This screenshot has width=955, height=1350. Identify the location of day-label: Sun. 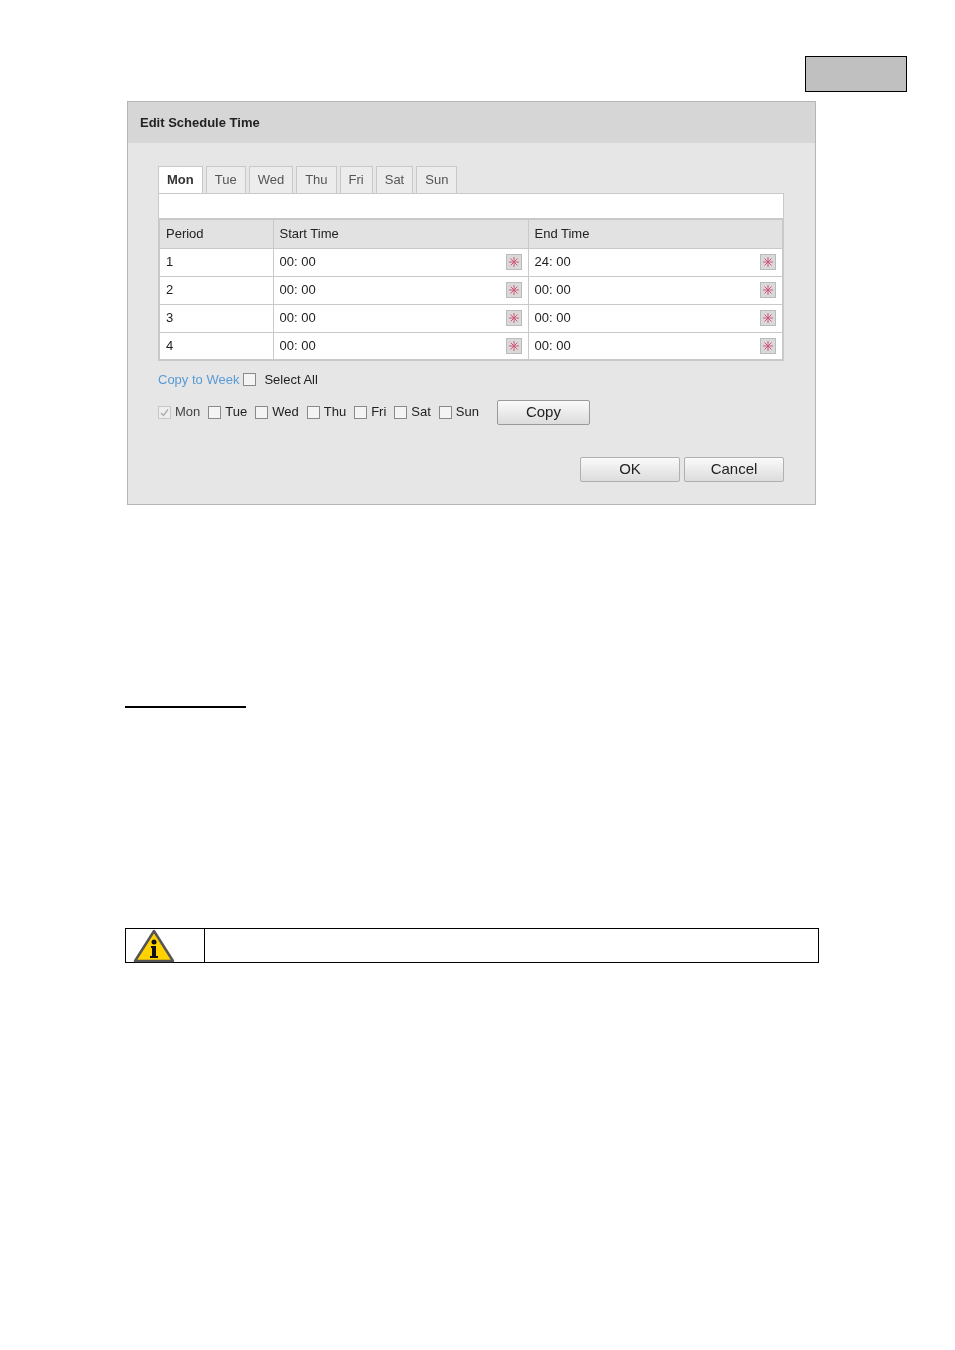
(467, 412).